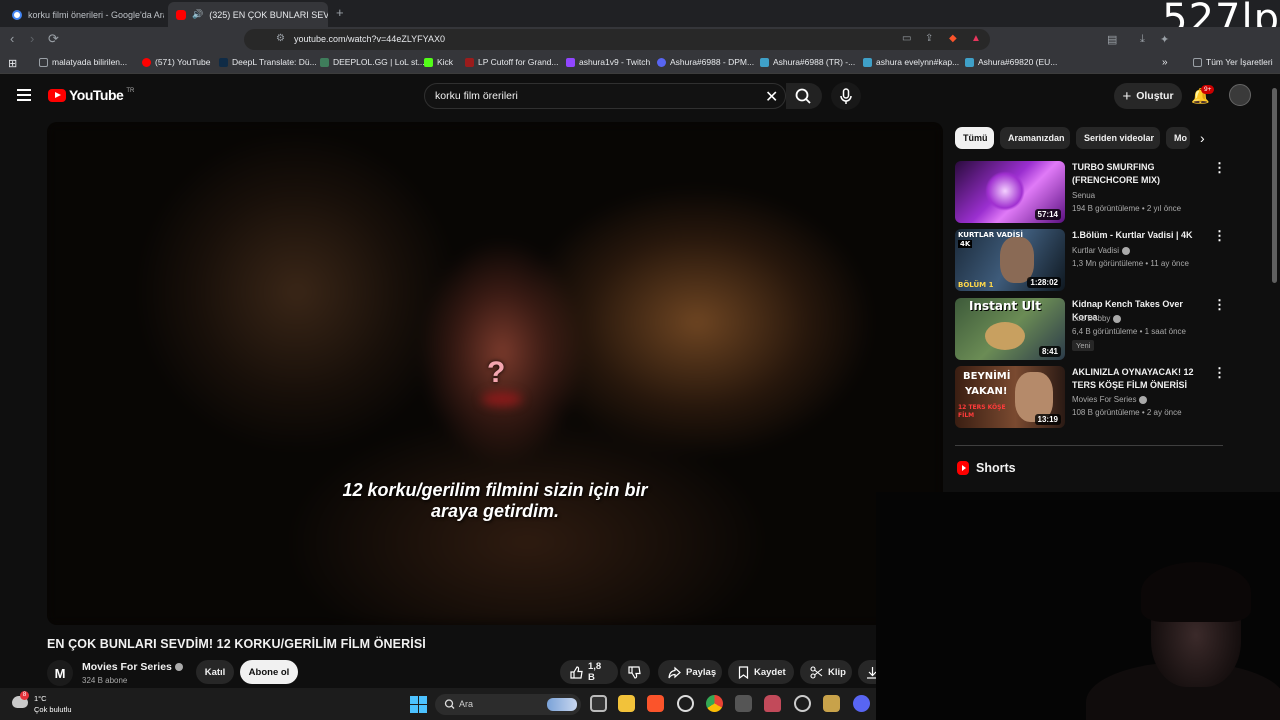 The width and height of the screenshot is (1280, 720). I want to click on share-button: Paylaş, so click(690, 672).